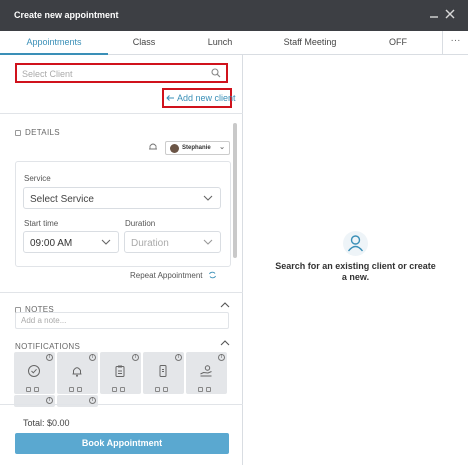  Describe the element at coordinates (66, 15) in the screenshot. I see `window-title: Create new appointment` at that location.